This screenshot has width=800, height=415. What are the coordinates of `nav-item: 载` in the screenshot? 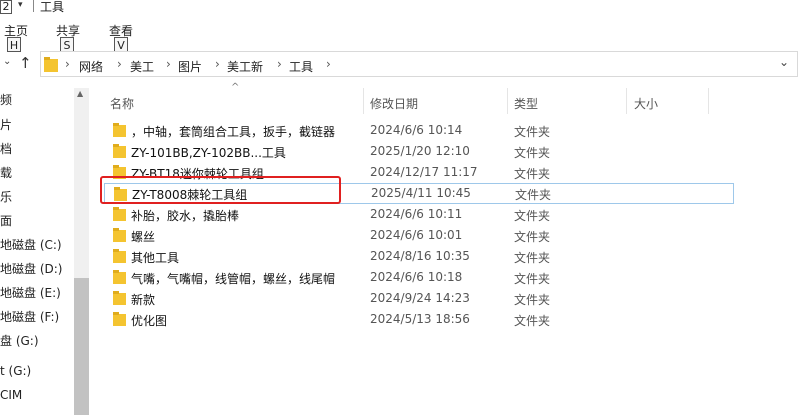 It's located at (6, 172).